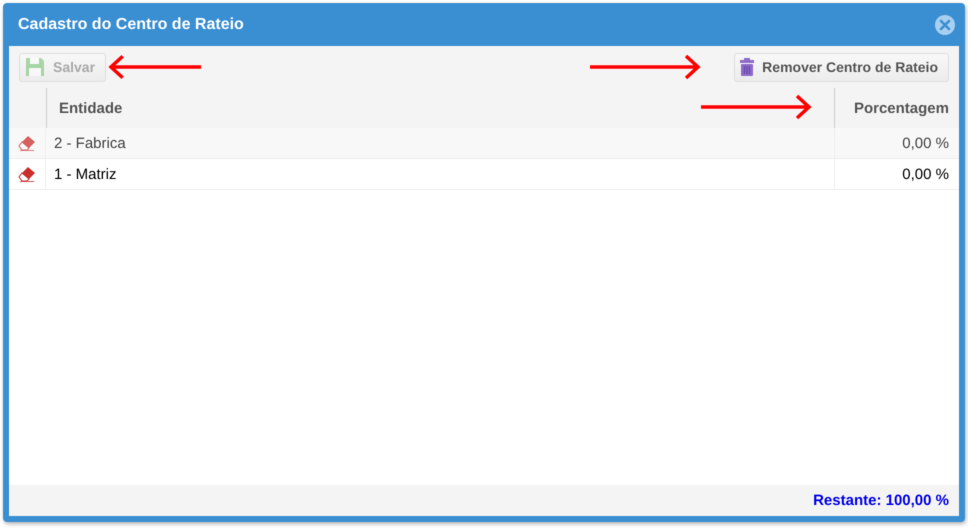 The image size is (968, 529). What do you see at coordinates (90, 144) in the screenshot?
I see `table-cell-text: 2 - Fabrica` at bounding box center [90, 144].